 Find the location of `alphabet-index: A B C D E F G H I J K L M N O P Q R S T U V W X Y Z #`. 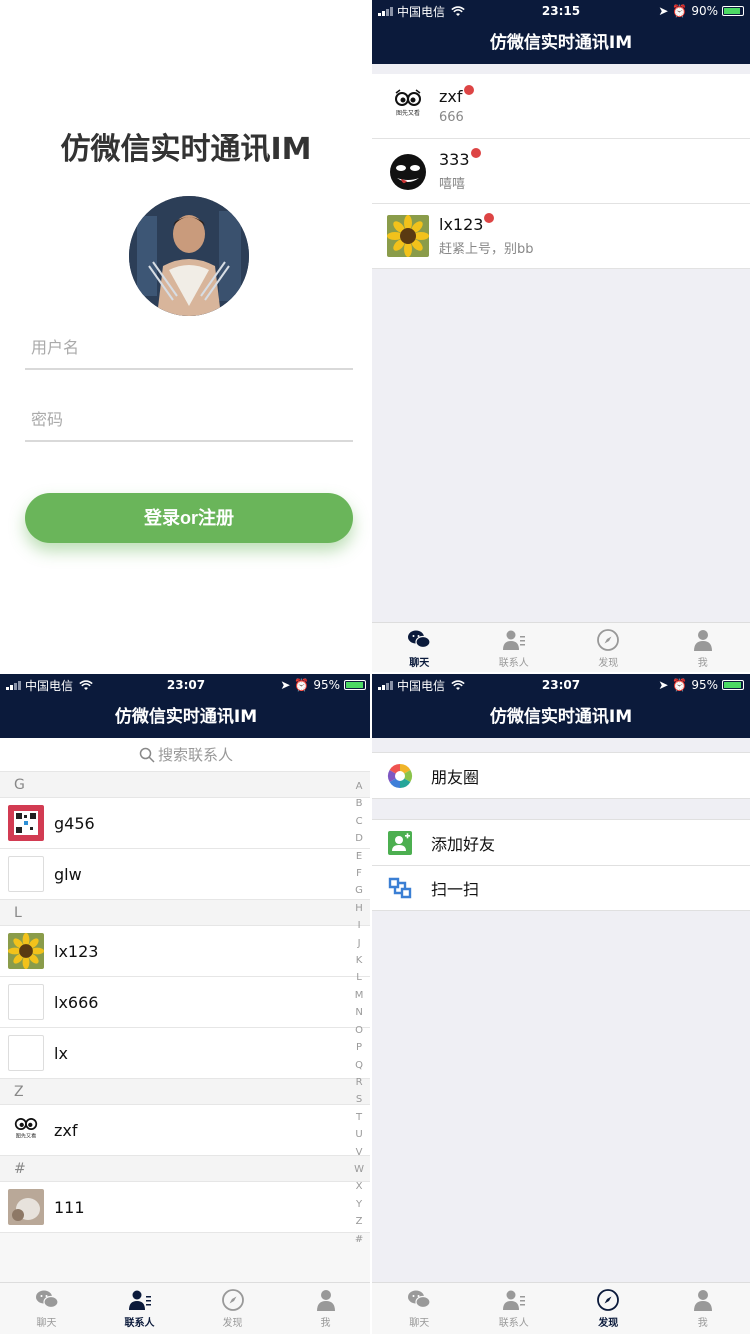

alphabet-index: A B C D E F G H I J K L M N O P Q R S T U V W X Y Z # is located at coordinates (359, 1013).